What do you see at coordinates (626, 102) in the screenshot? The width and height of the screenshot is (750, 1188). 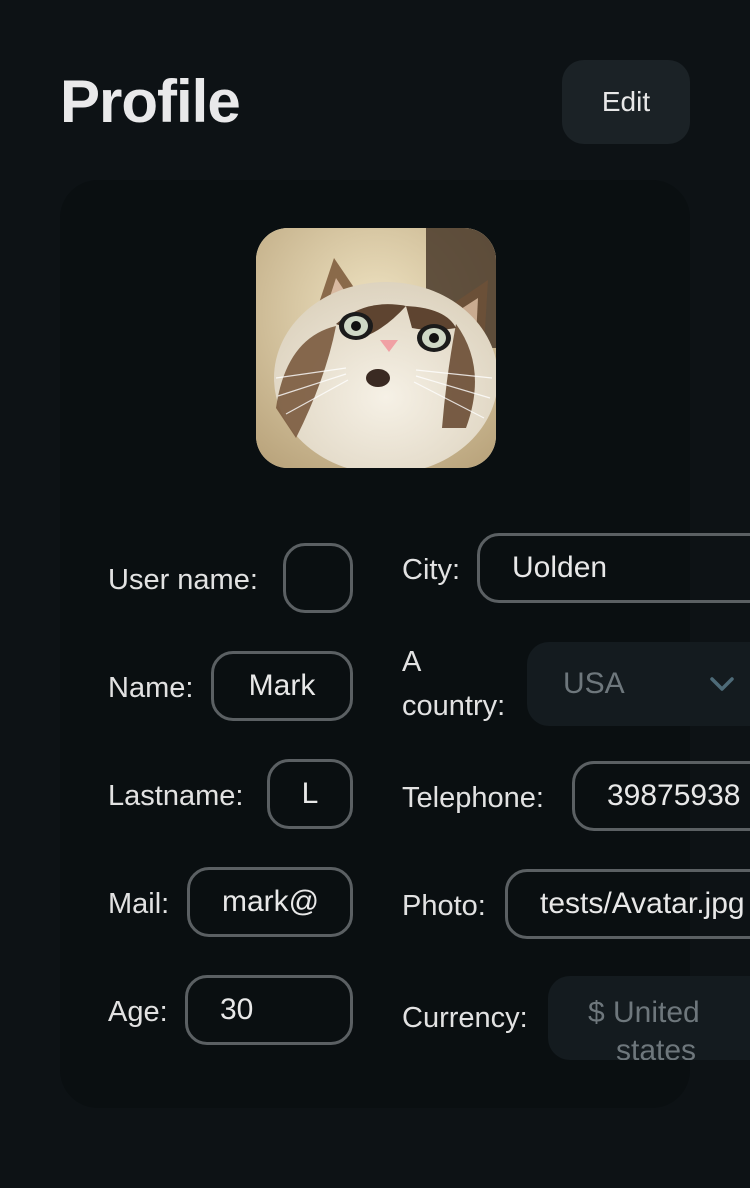 I see `edit-button: Edit` at bounding box center [626, 102].